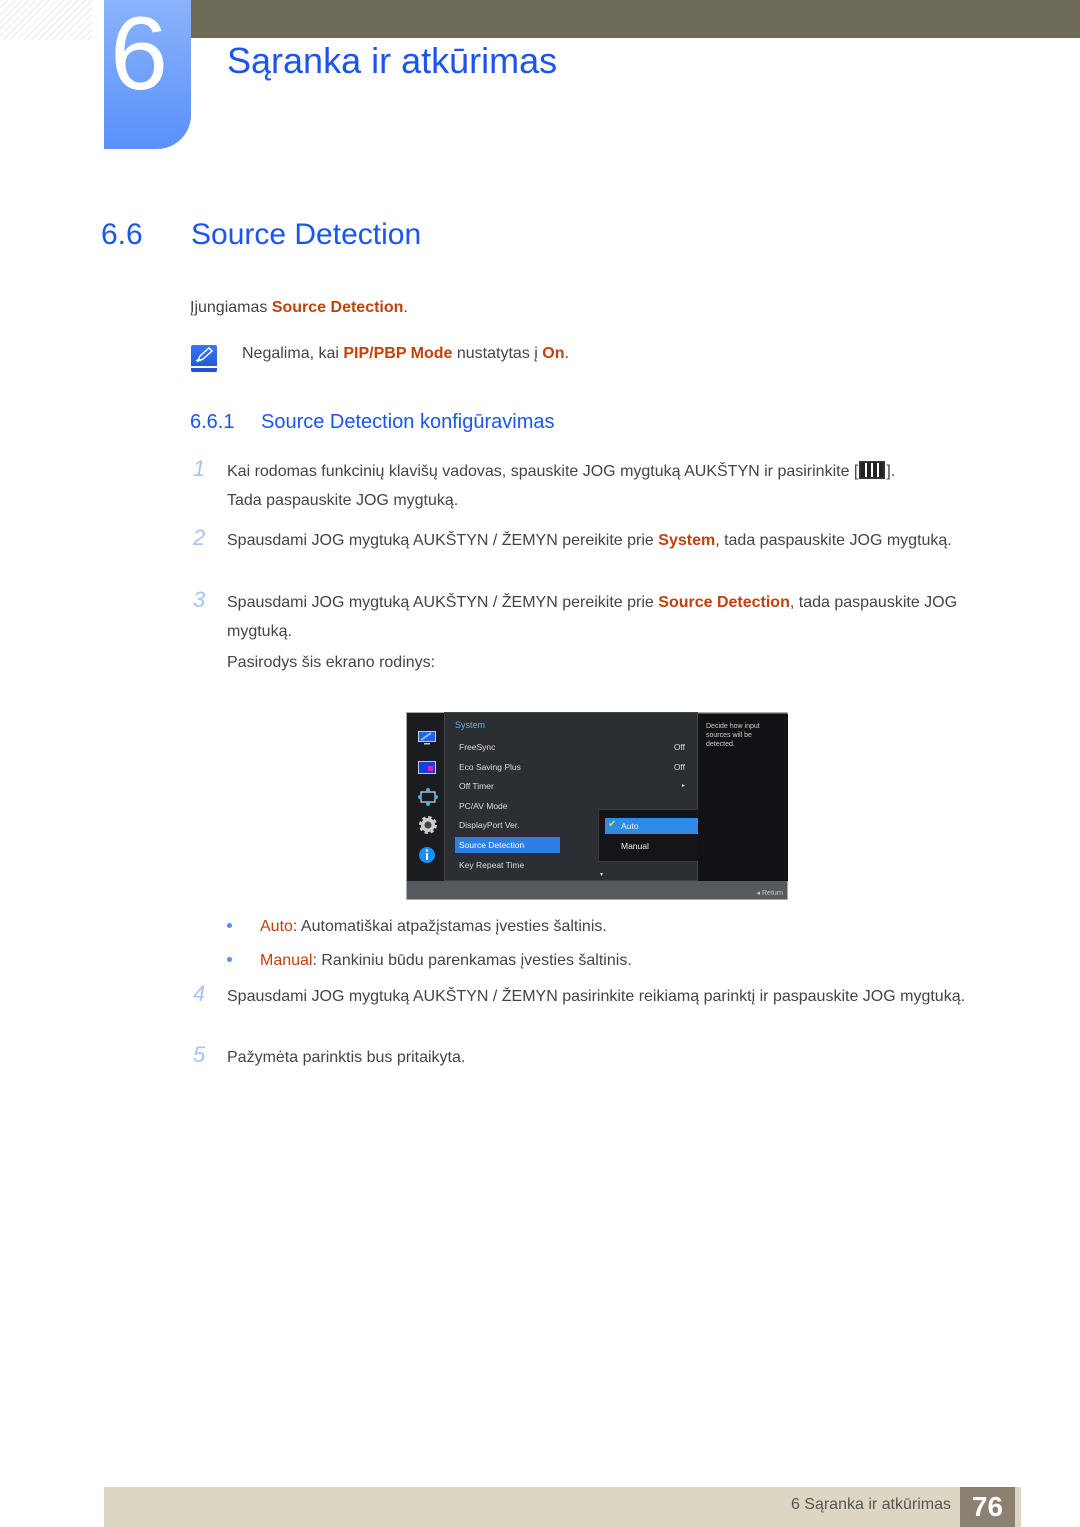 The image size is (1080, 1527). What do you see at coordinates (574, 786) in the screenshot?
I see `osd-menu-item: Off Timer ▸` at bounding box center [574, 786].